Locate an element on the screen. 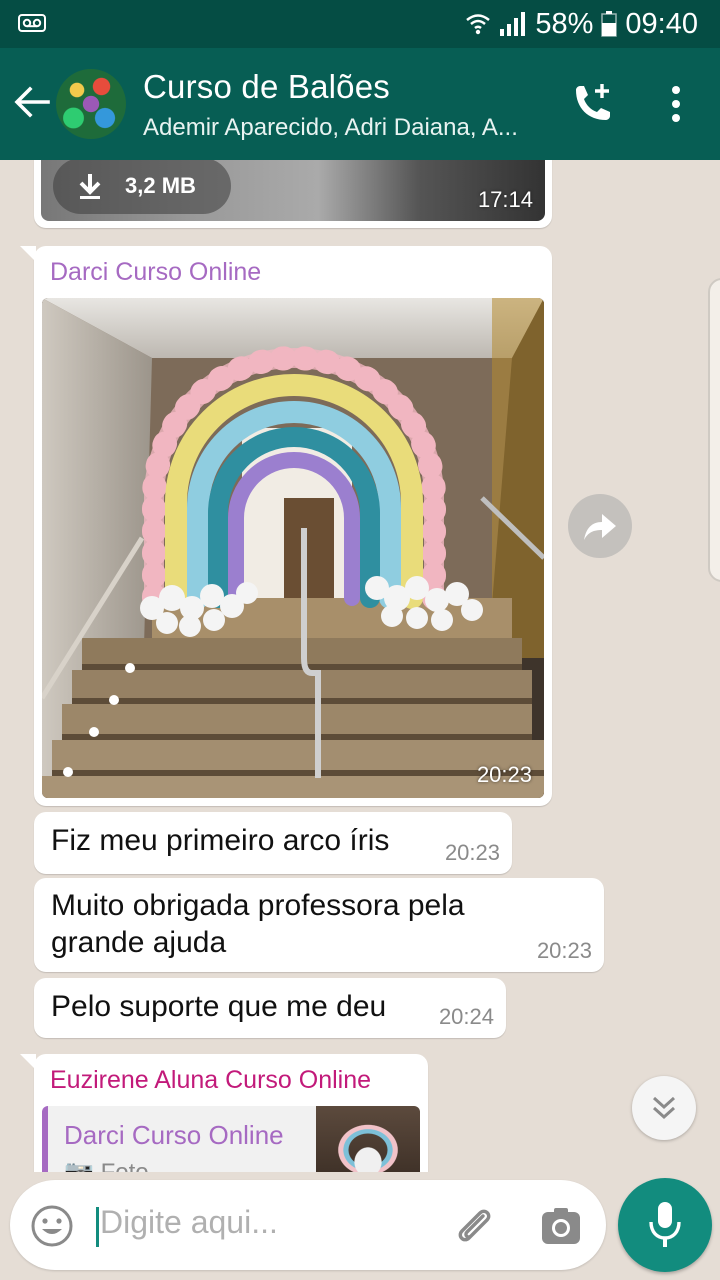 The image size is (720, 1280). back-arrow-icon is located at coordinates (32, 102).